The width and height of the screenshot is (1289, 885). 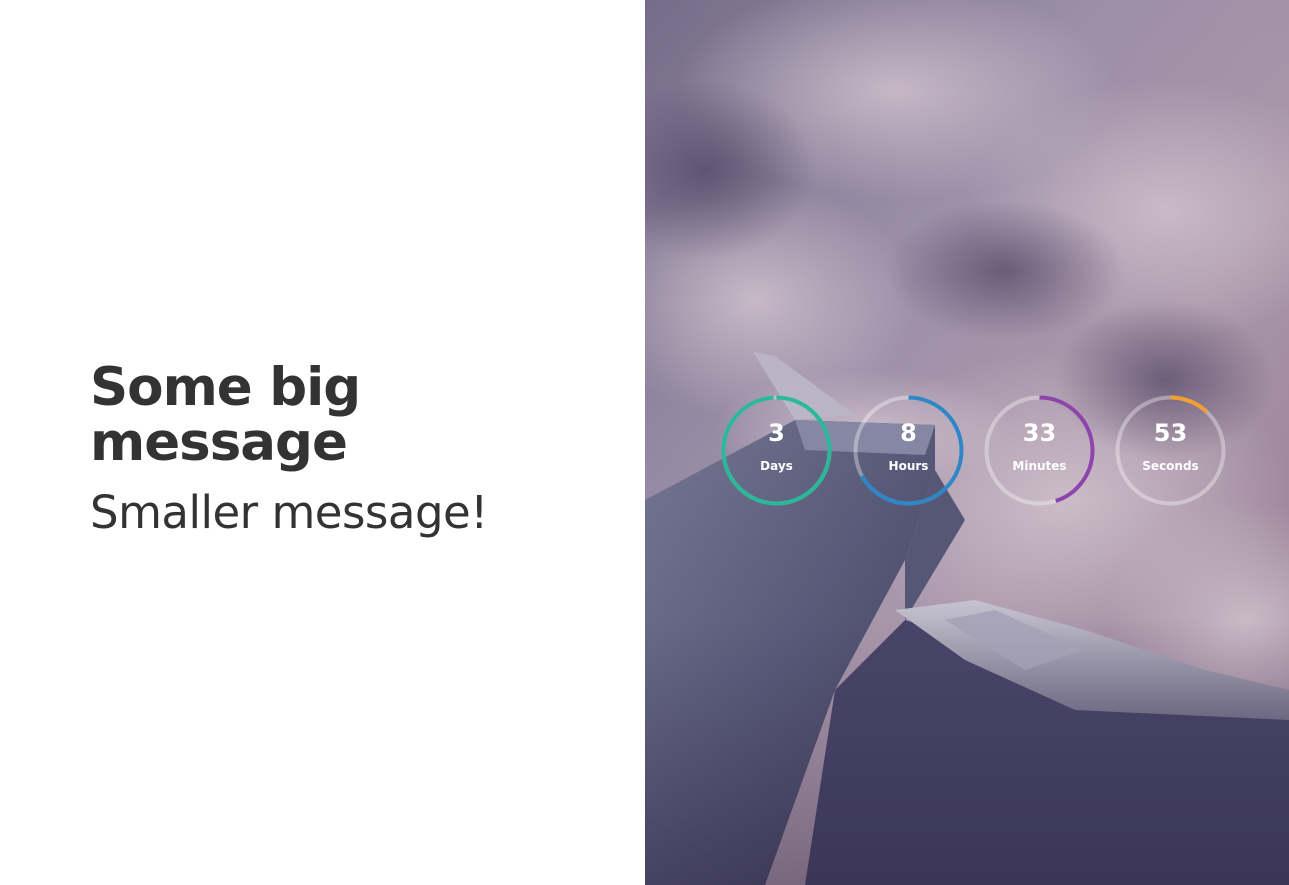 I want to click on days-progress-ring, so click(x=776, y=450).